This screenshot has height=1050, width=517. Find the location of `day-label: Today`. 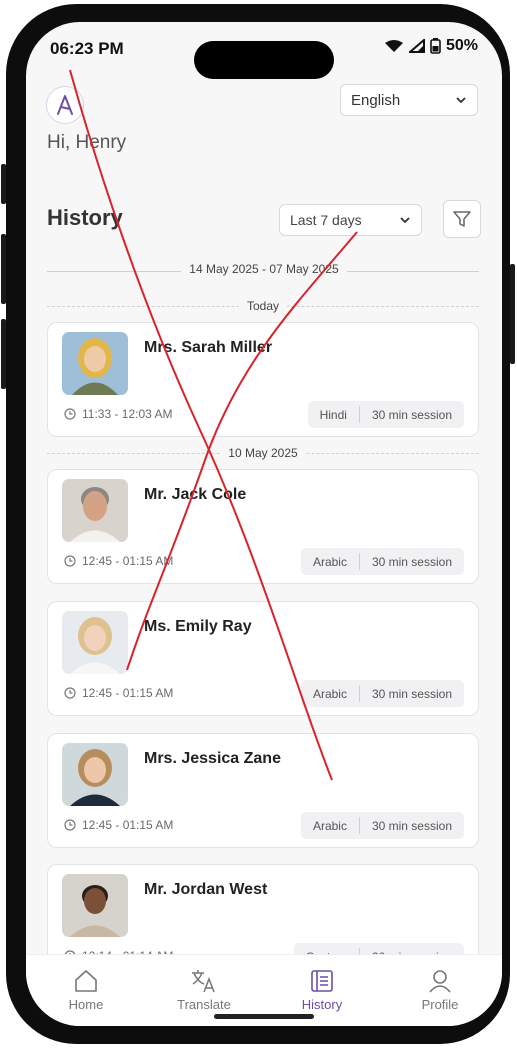

day-label: Today is located at coordinates (263, 306).